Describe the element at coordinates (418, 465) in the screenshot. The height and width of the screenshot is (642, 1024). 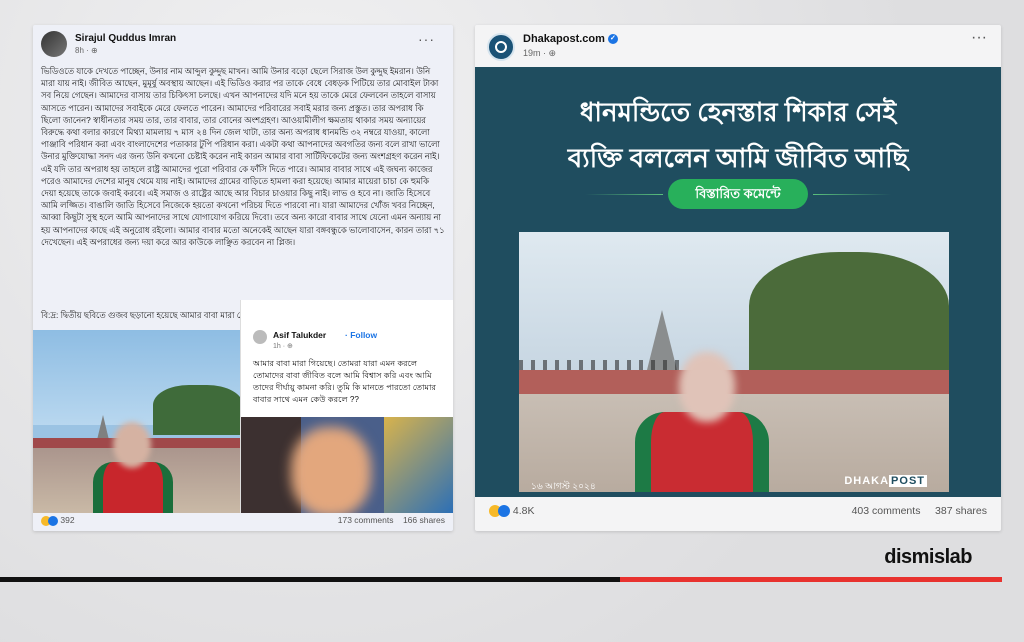
I see `photo-right-decor` at that location.